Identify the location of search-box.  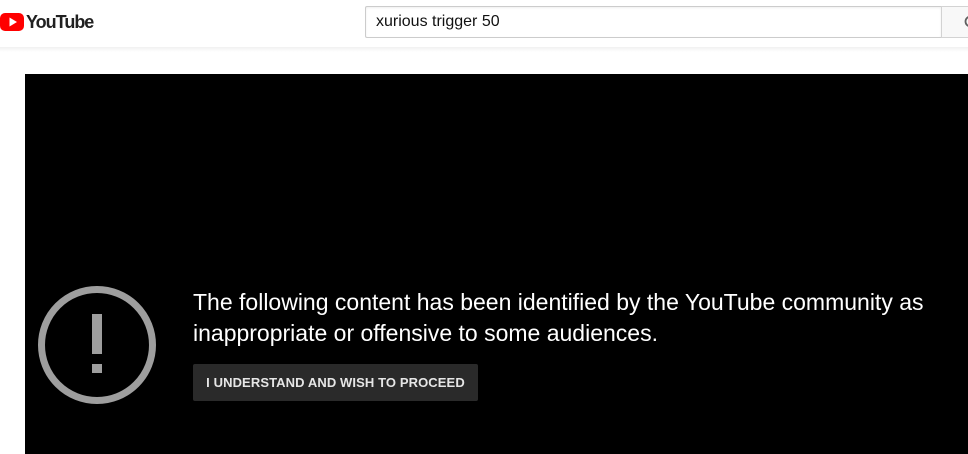
(653, 22).